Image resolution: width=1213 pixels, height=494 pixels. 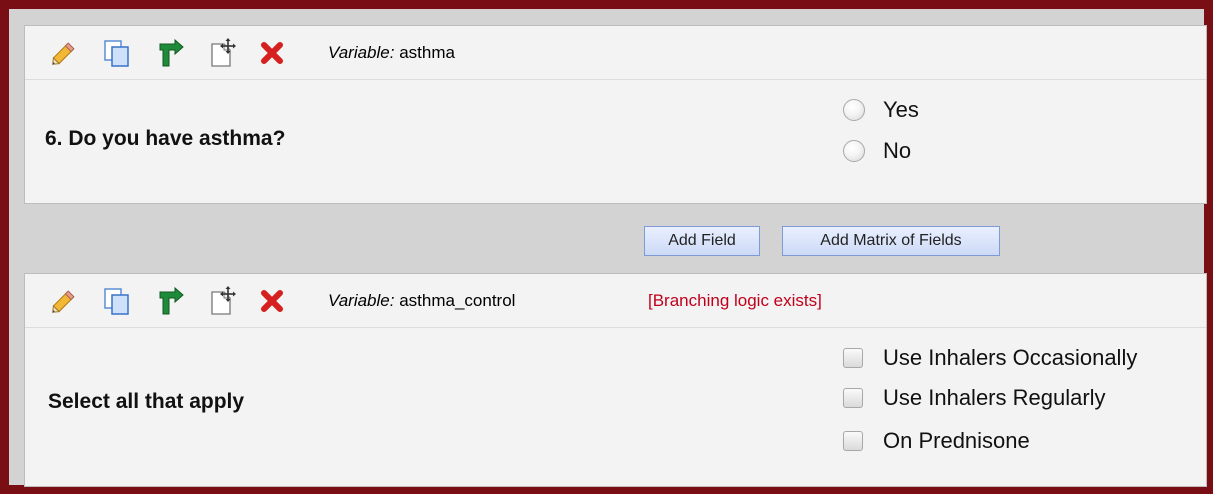 What do you see at coordinates (897, 150) in the screenshot?
I see `choice-label: No` at bounding box center [897, 150].